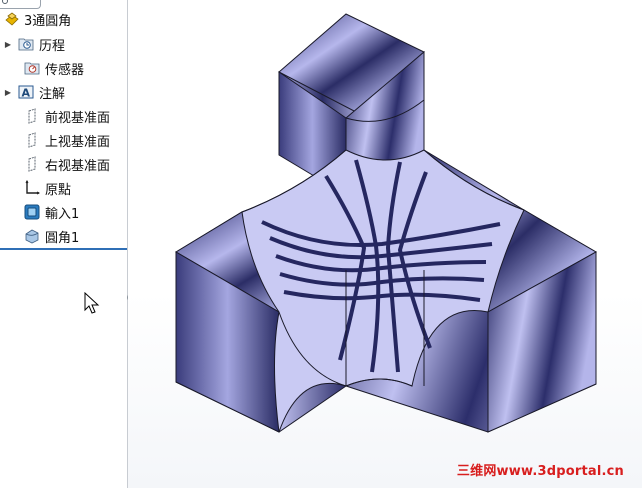  Describe the element at coordinates (52, 46) in the screenshot. I see `tree-item-label: 历程` at that location.